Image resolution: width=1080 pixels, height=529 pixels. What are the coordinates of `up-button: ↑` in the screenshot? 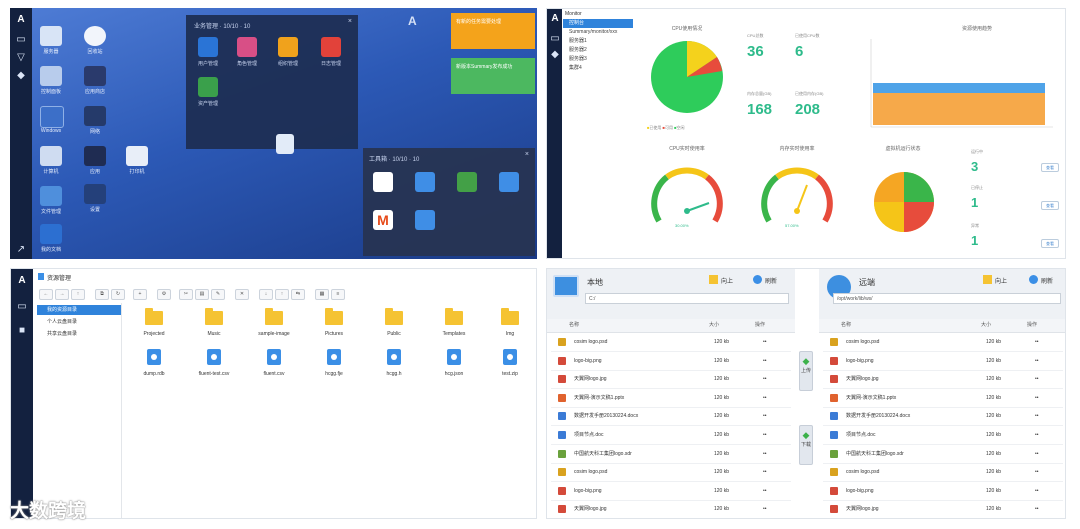 It's located at (78, 294).